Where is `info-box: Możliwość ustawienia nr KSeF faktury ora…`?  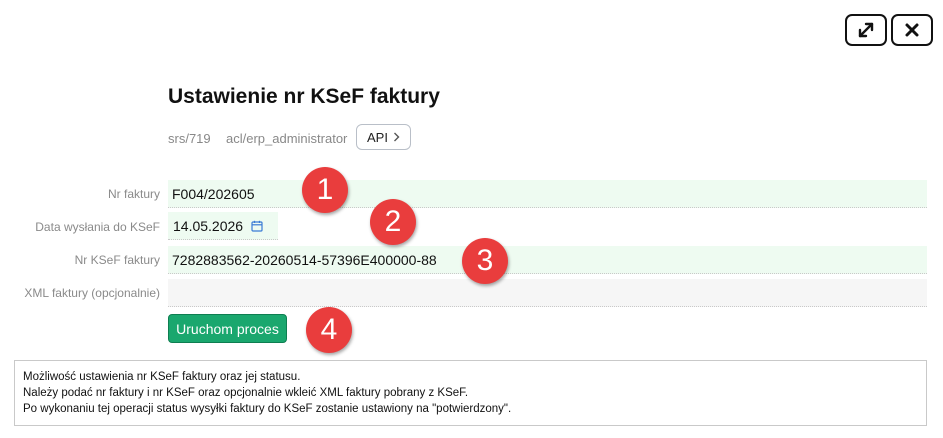
info-box: Możliwość ustawienia nr KSeF faktury ora… is located at coordinates (470, 393).